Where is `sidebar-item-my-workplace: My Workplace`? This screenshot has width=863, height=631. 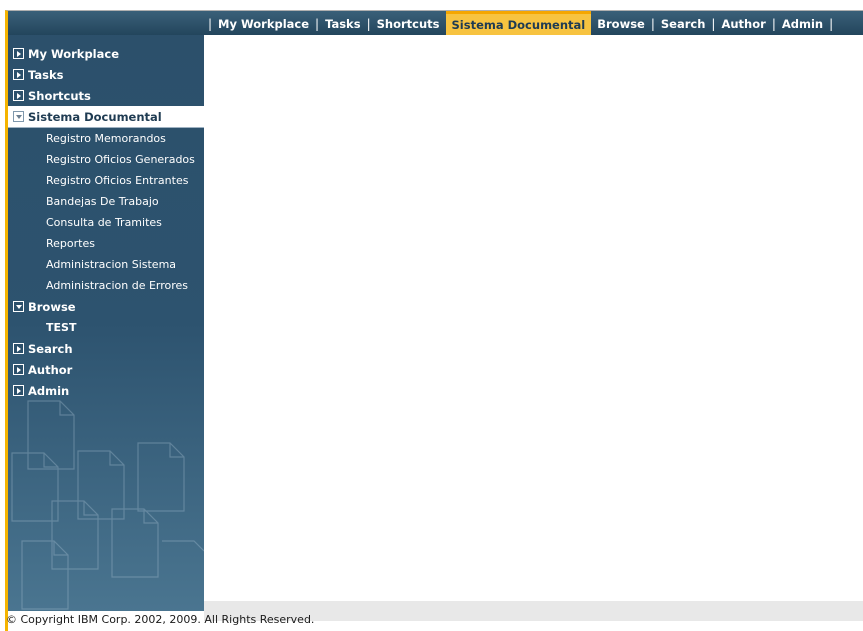 sidebar-item-my-workplace: My Workplace is located at coordinates (106, 53).